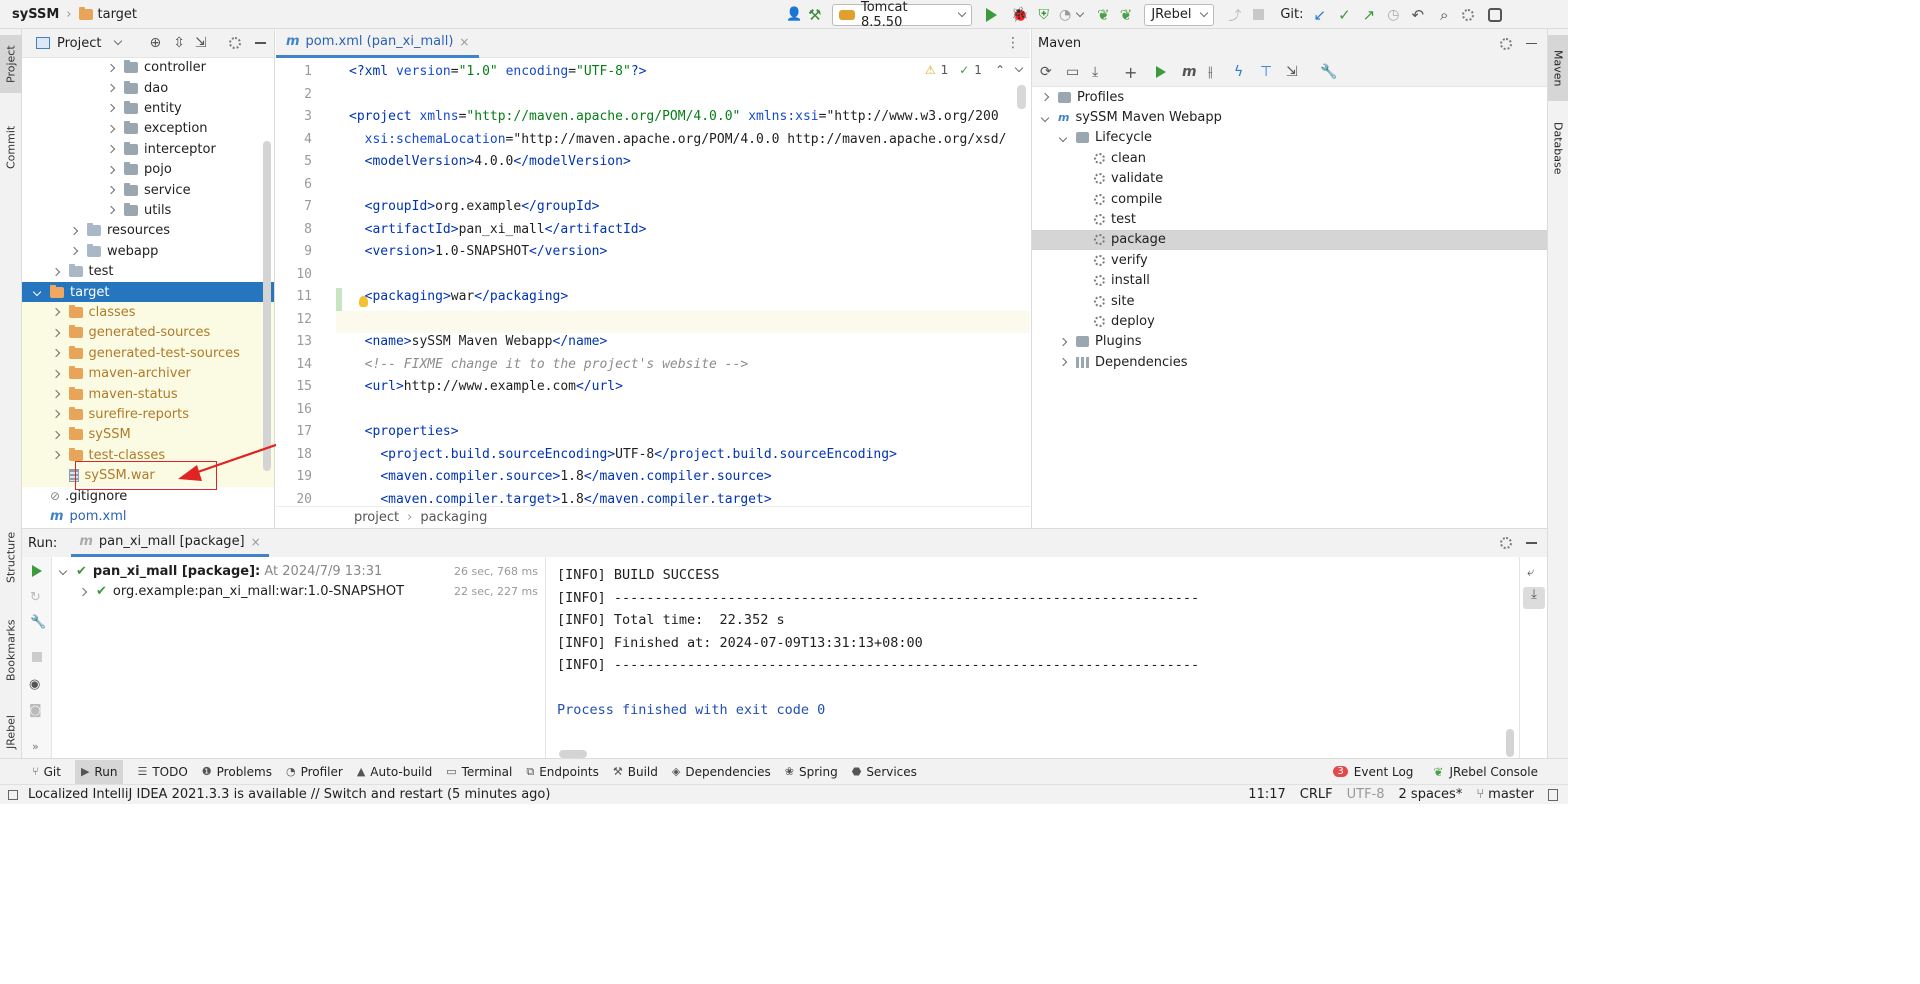 The image size is (1920, 984). Describe the element at coordinates (453, 517) in the screenshot. I see `breadcrumb-item: packaging` at that location.